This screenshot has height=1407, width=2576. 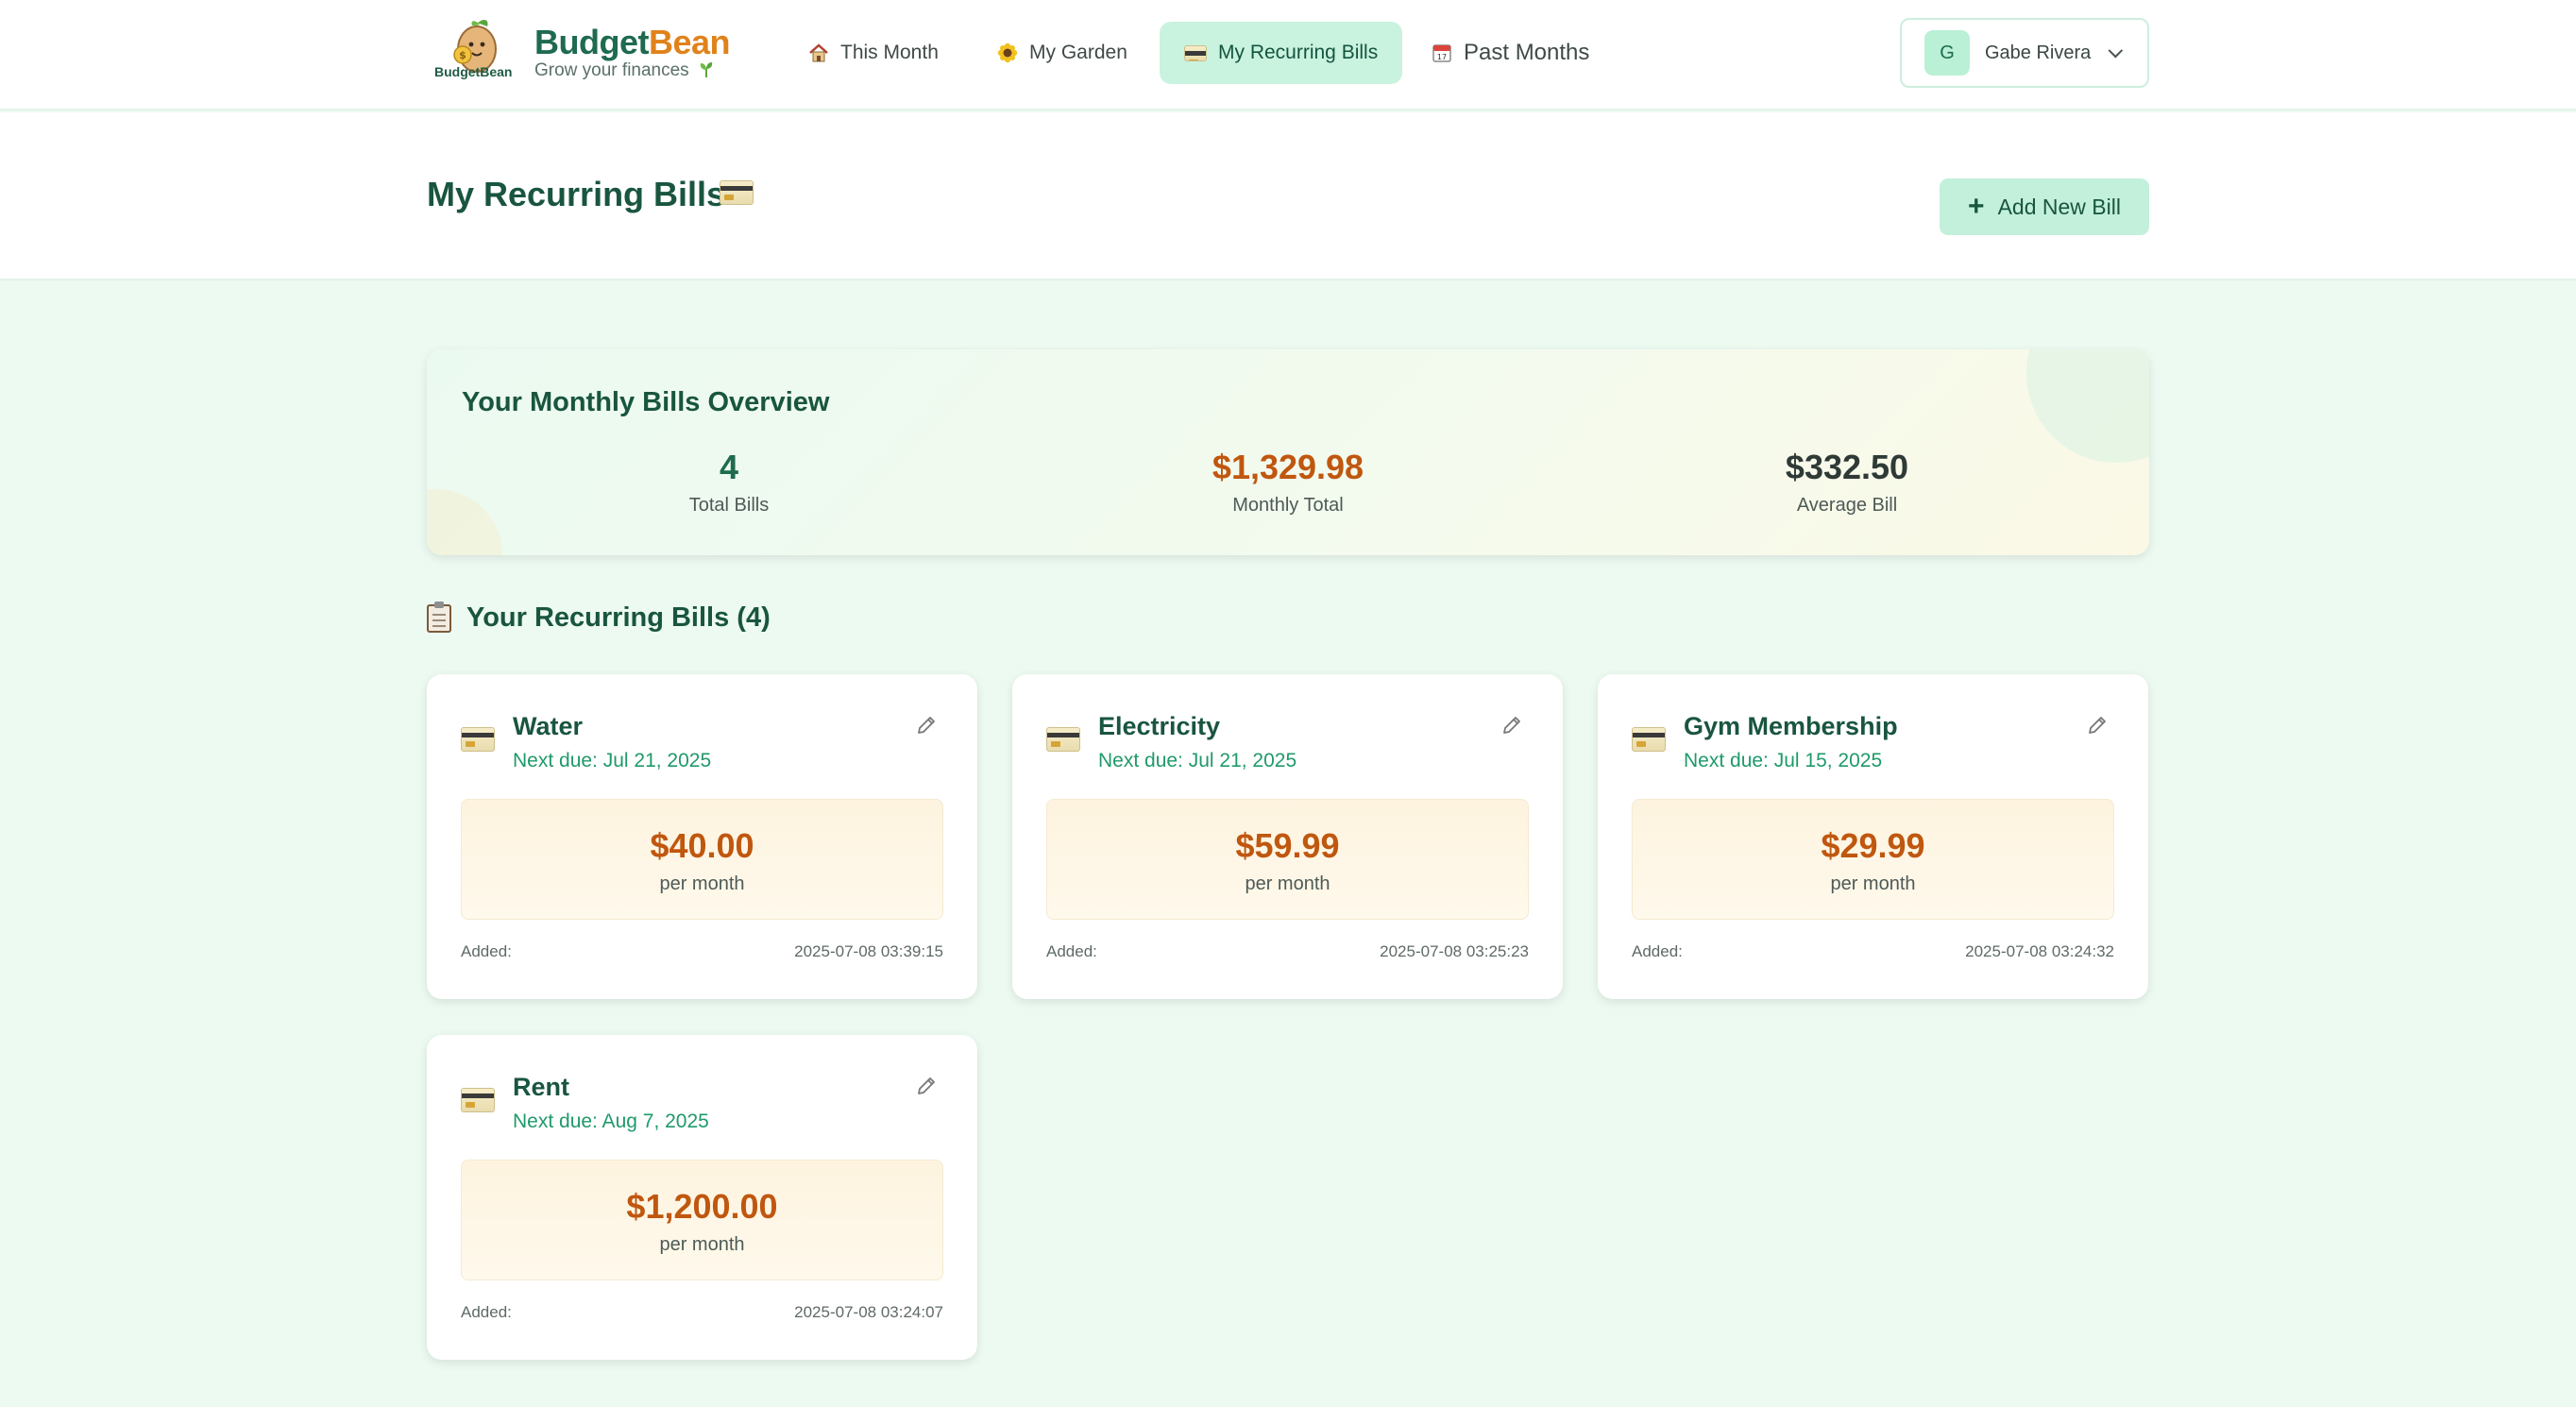 I want to click on stat-total-bills: 4 Total Bills, so click(x=729, y=482).